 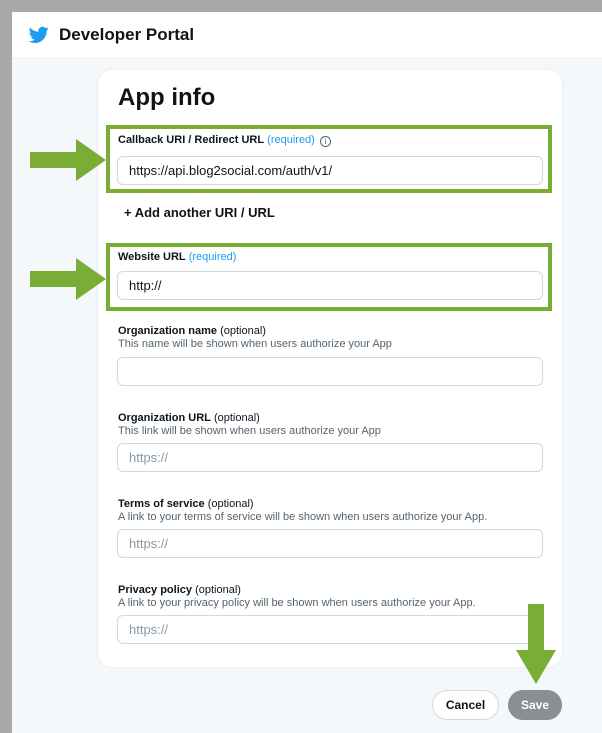 I want to click on terms-label-text: Terms of service, so click(x=161, y=504).